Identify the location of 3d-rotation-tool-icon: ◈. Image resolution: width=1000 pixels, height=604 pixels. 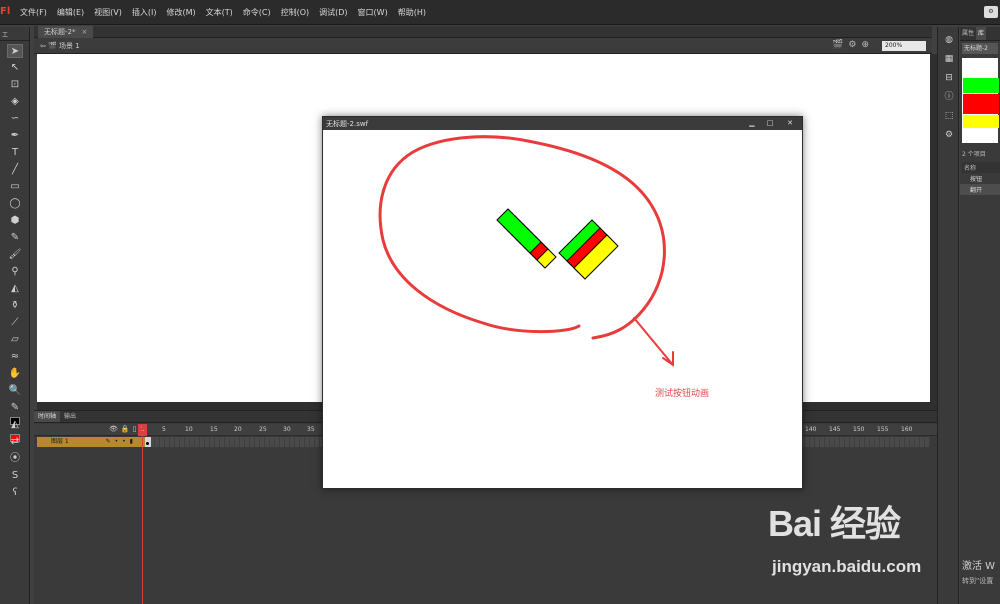
(15, 102).